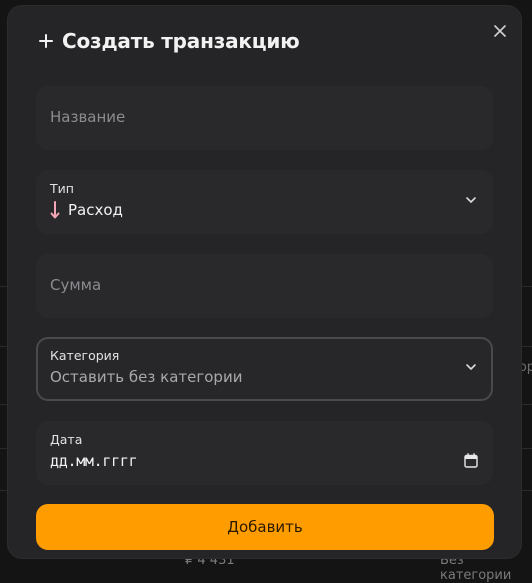  What do you see at coordinates (264, 286) in the screenshot?
I see `amount-input: Сумма` at bounding box center [264, 286].